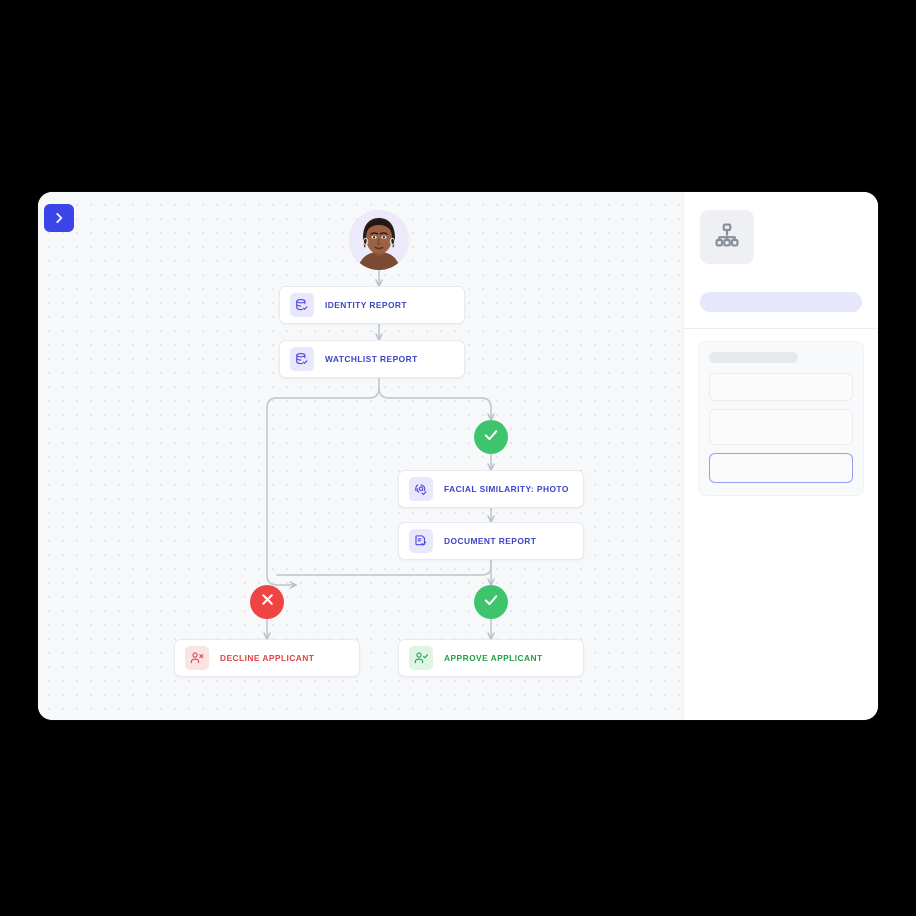  I want to click on user-check-icon, so click(421, 658).